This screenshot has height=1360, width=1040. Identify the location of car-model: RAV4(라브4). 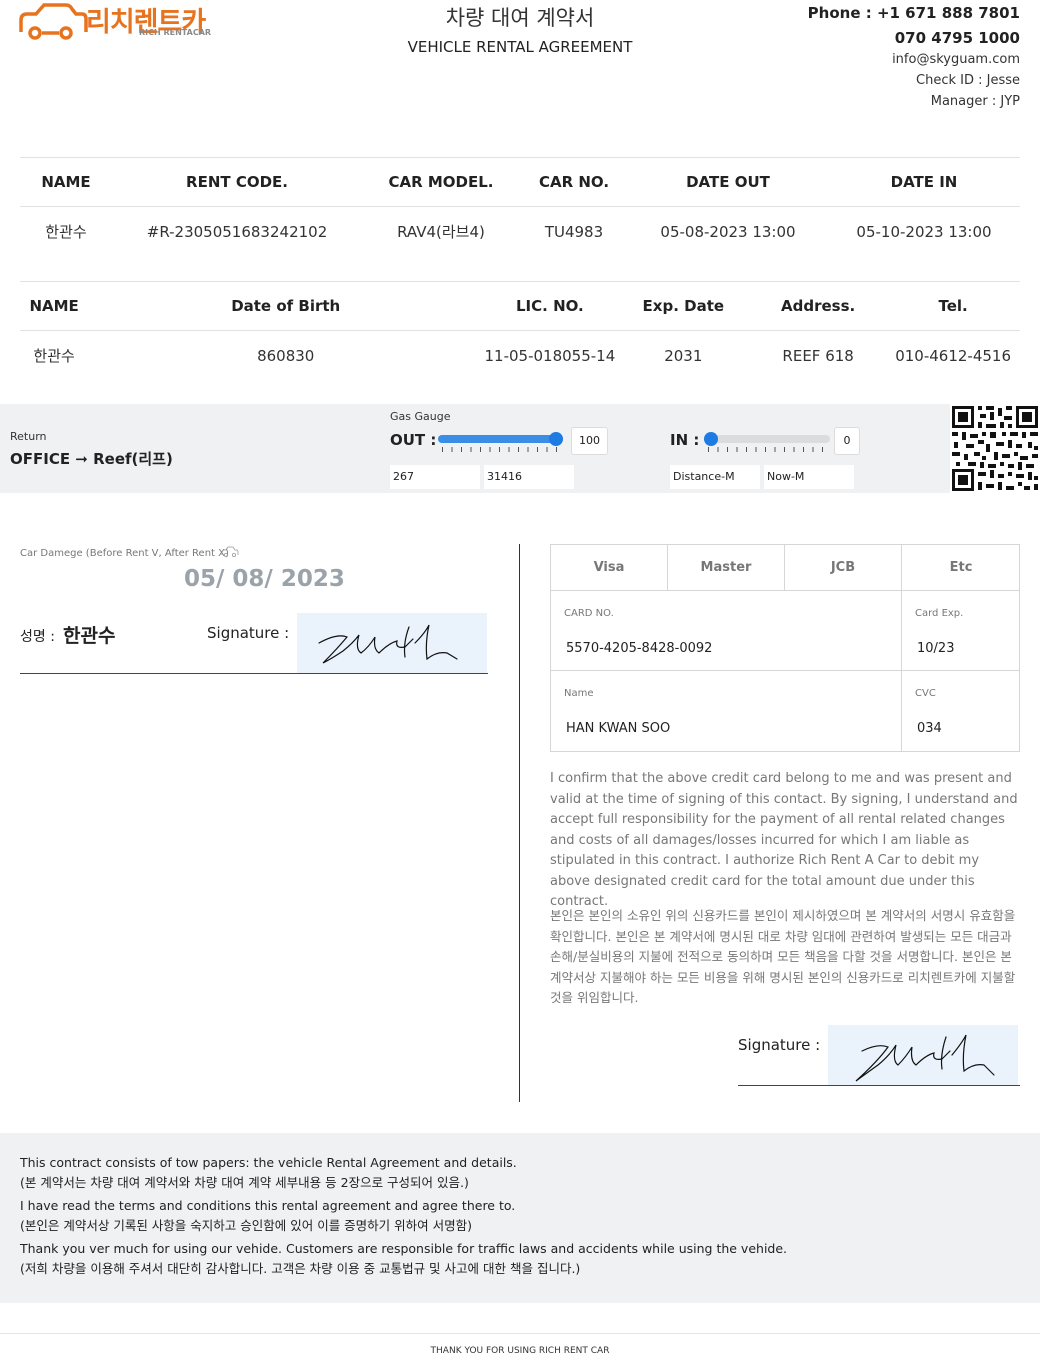
(441, 232).